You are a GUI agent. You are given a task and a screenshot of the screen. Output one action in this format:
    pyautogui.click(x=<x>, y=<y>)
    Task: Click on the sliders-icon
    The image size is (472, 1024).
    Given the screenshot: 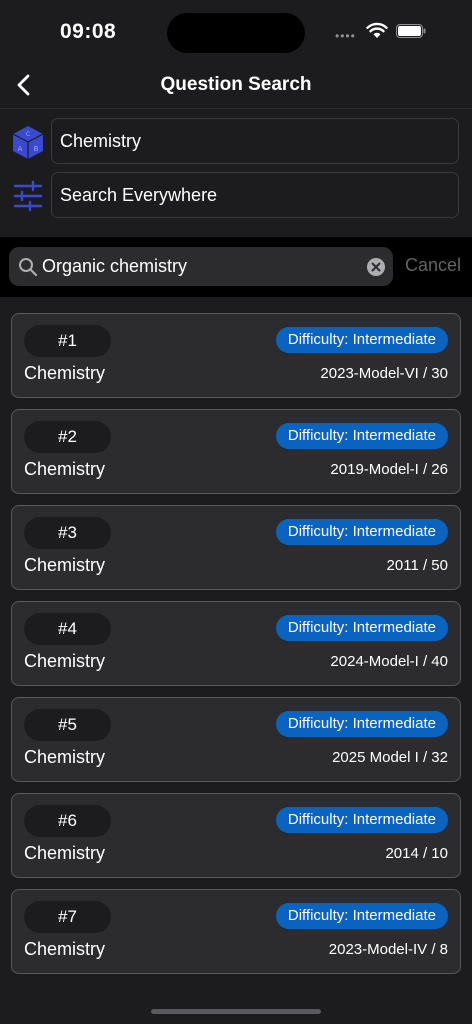 What is the action you would take?
    pyautogui.click(x=28, y=196)
    